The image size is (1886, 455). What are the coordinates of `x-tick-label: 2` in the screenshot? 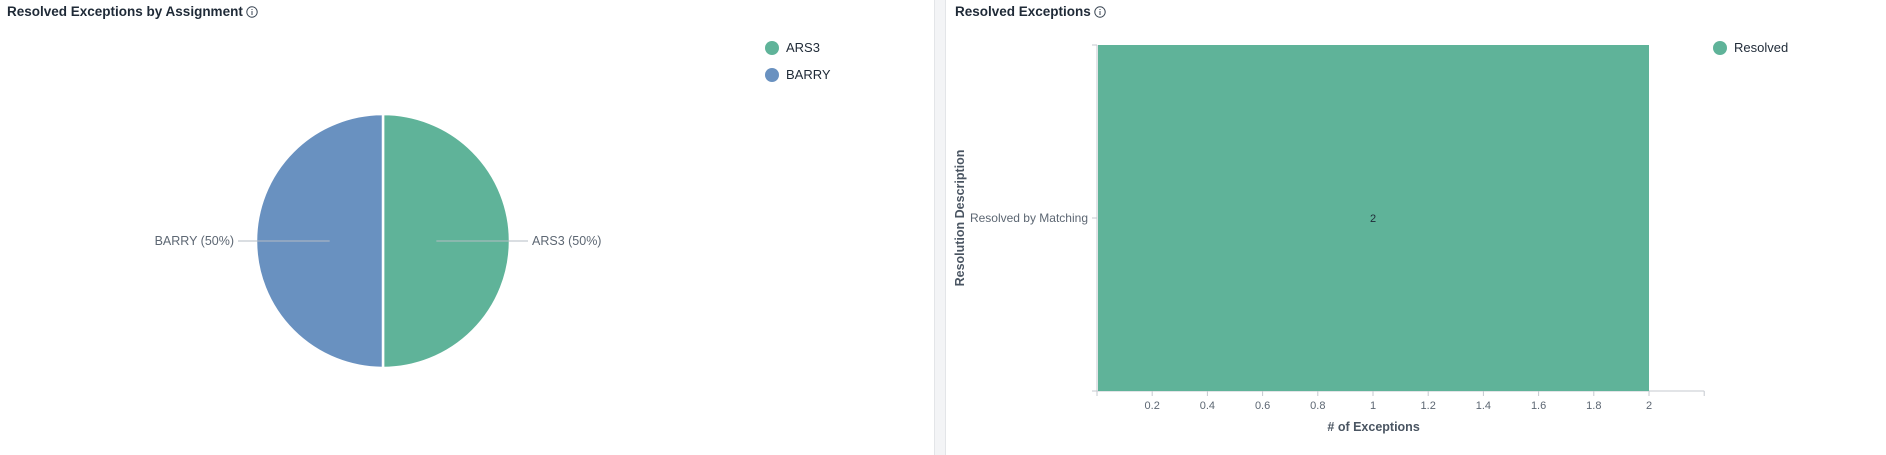 It's located at (1649, 406).